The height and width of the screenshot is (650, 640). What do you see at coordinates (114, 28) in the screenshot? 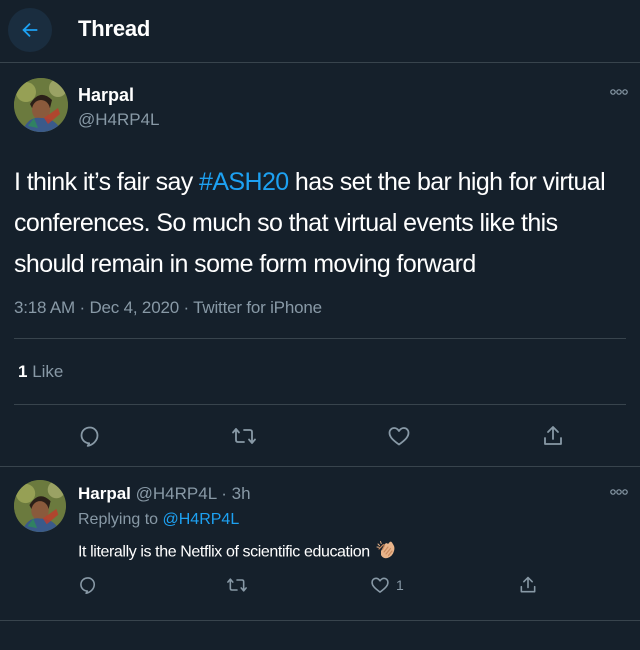
I see `page-title: Thread` at bounding box center [114, 28].